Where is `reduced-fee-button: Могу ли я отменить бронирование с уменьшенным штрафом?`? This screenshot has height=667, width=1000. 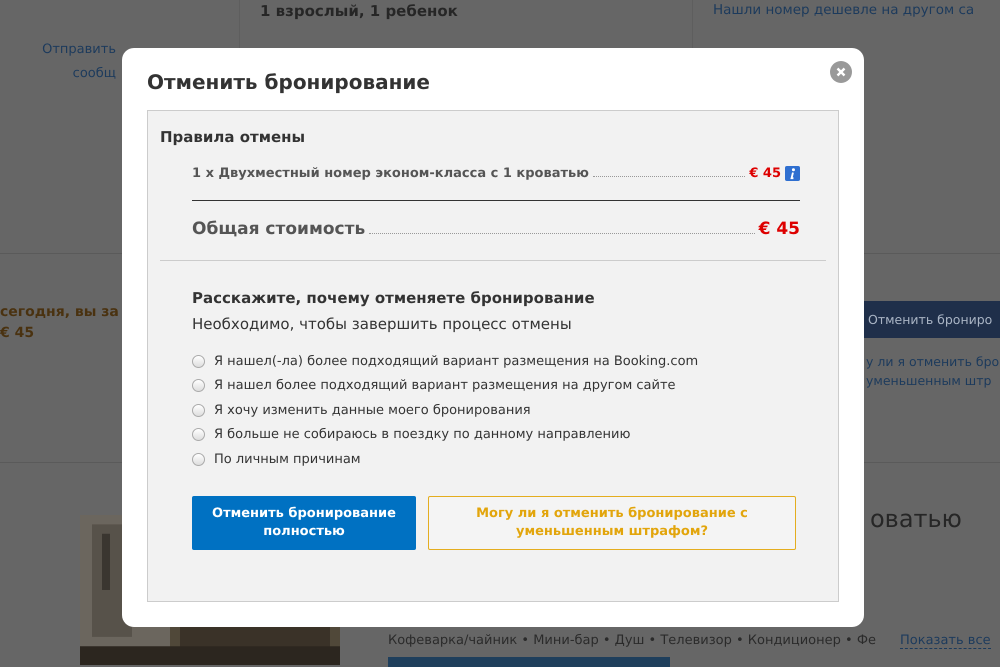 reduced-fee-button: Могу ли я отменить бронирование с уменьшенным штрафом? is located at coordinates (612, 523).